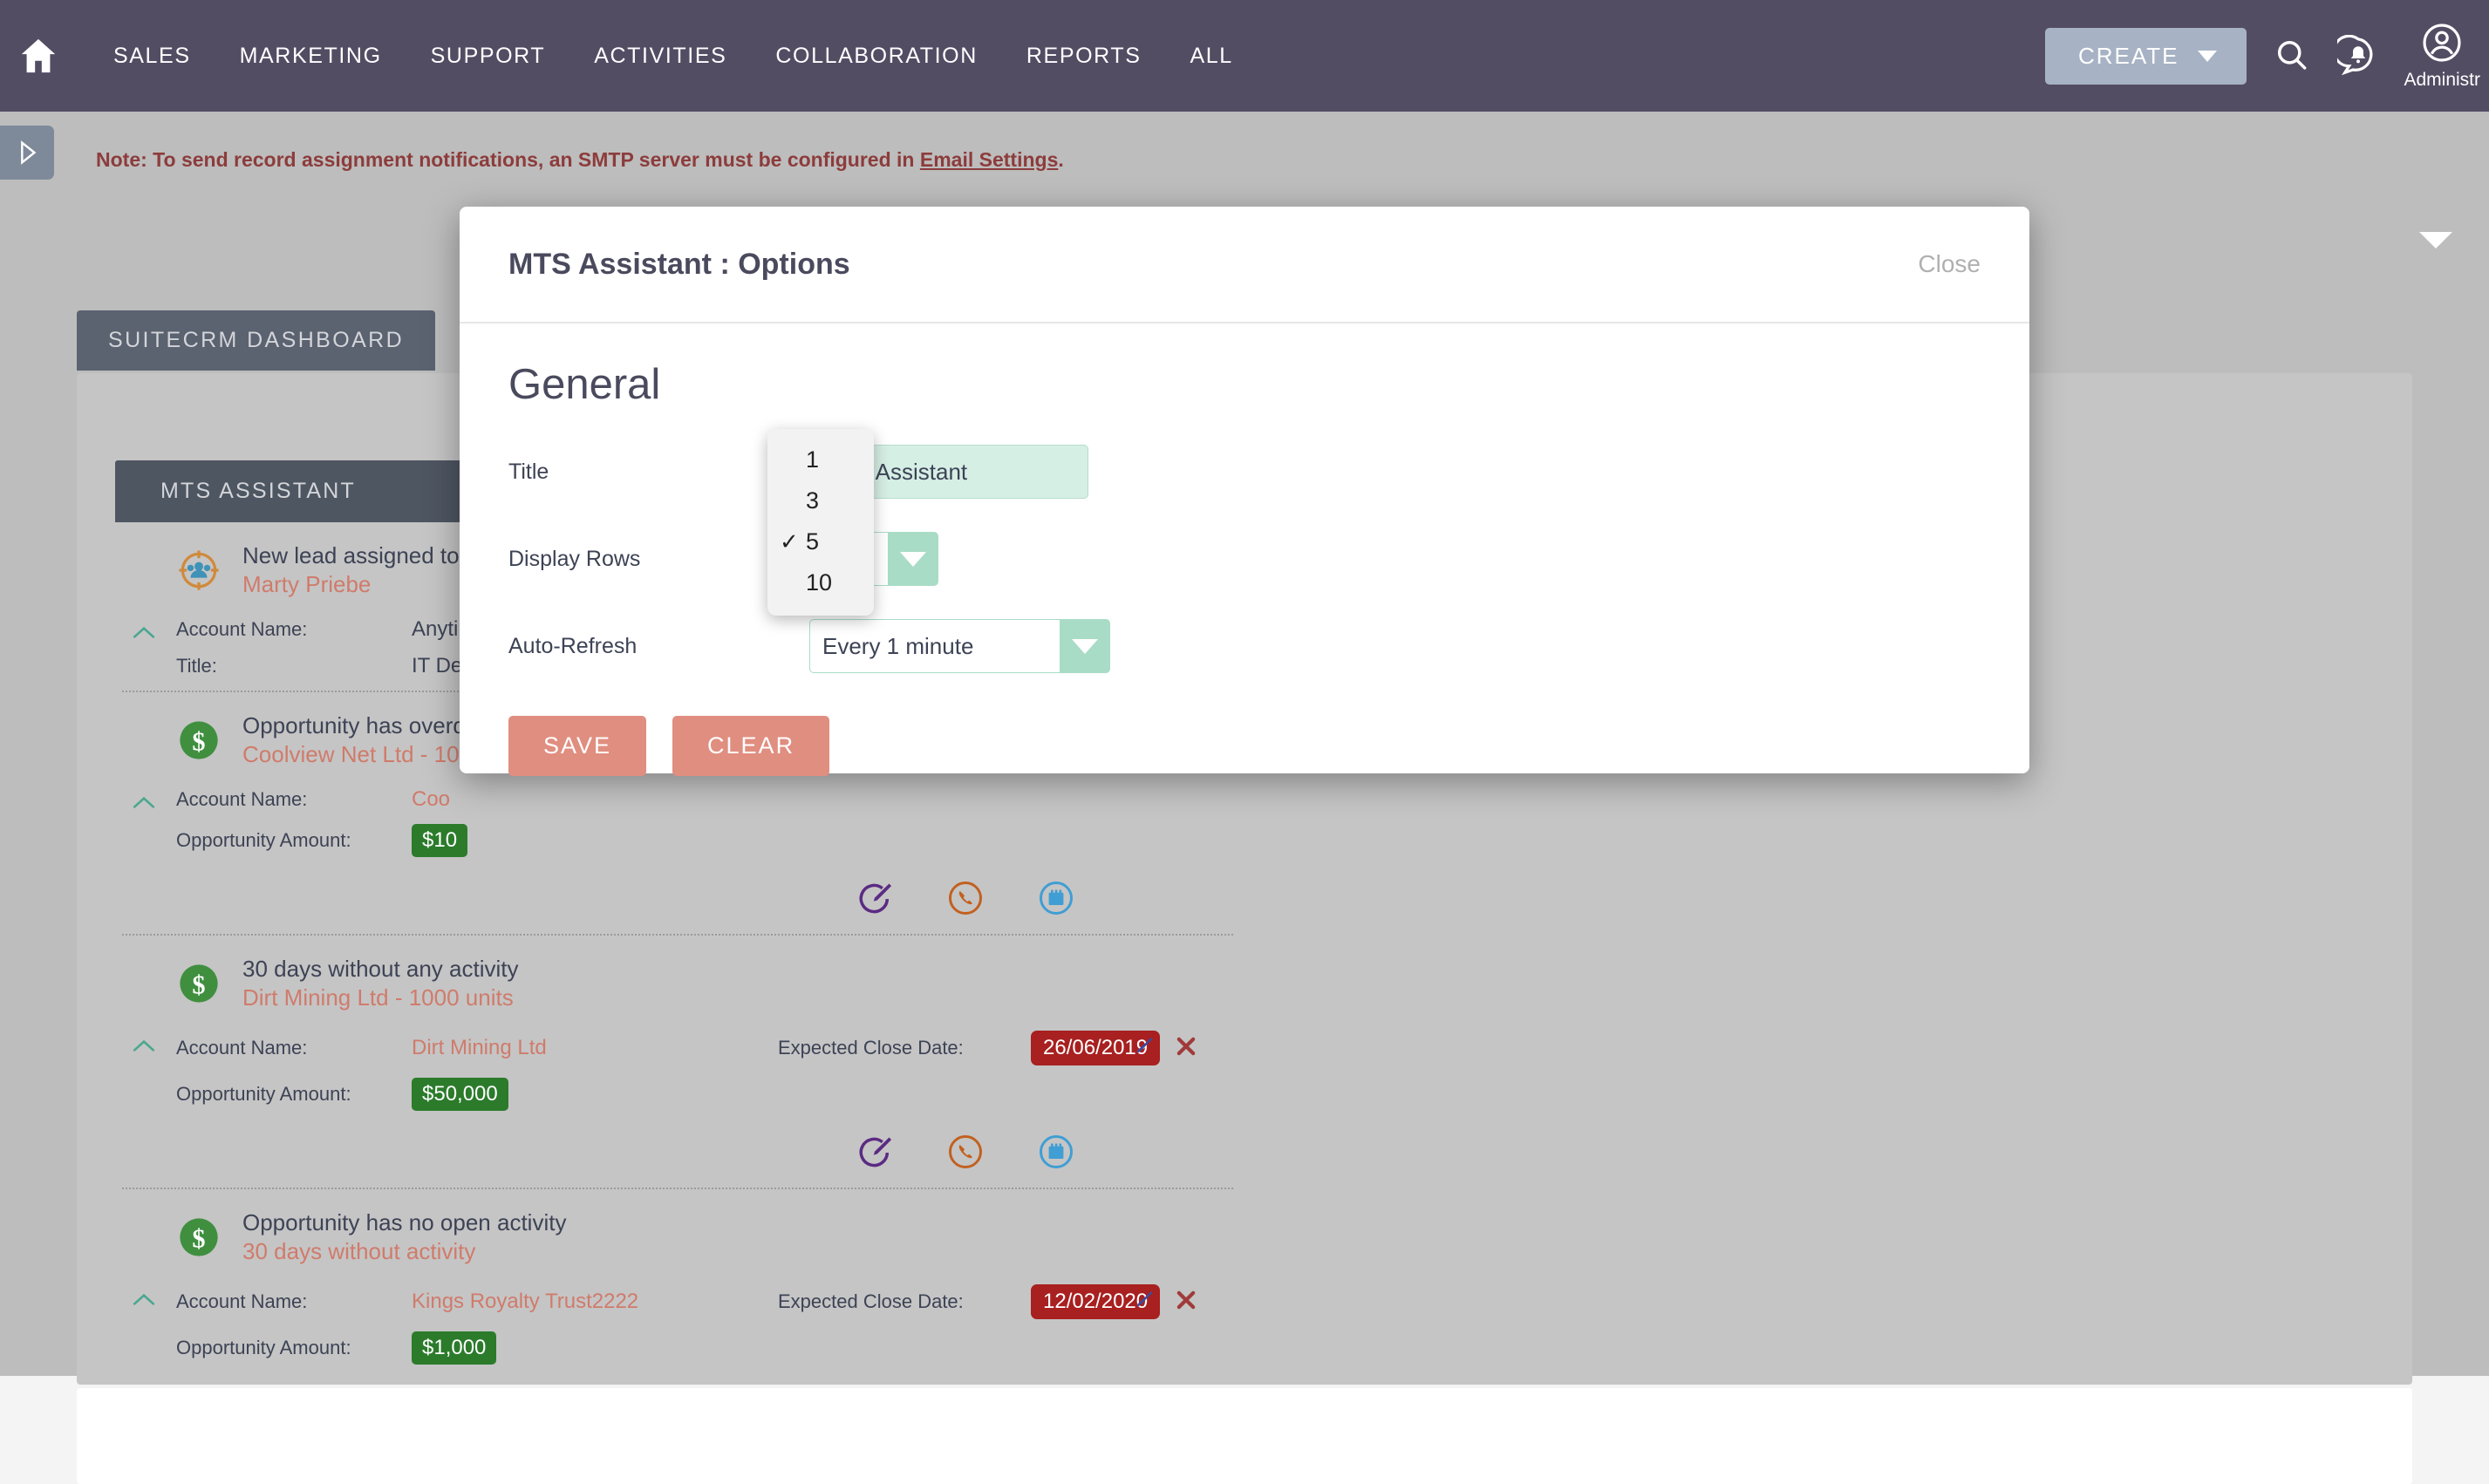 This screenshot has height=1484, width=2489. I want to click on top-nav-right-cluster: CREATE Administr, so click(2266, 56).